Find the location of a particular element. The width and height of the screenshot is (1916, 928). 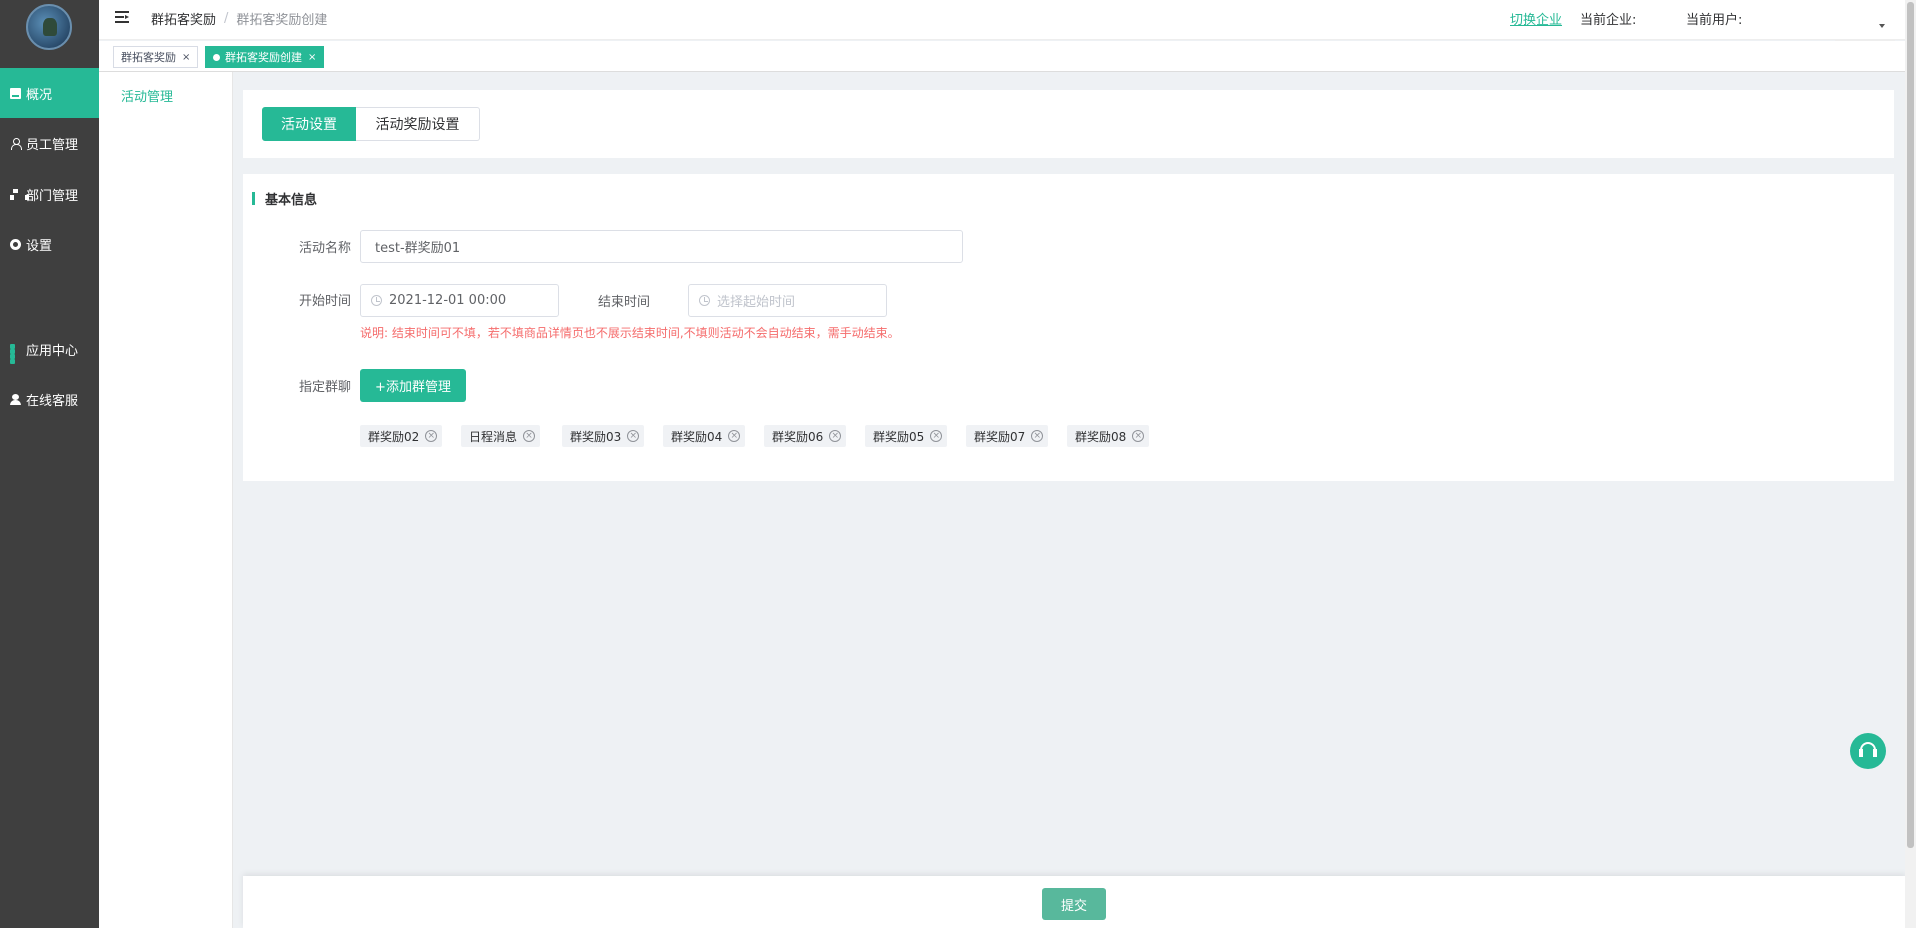

group-chip: 群奖励04 × is located at coordinates (704, 436).